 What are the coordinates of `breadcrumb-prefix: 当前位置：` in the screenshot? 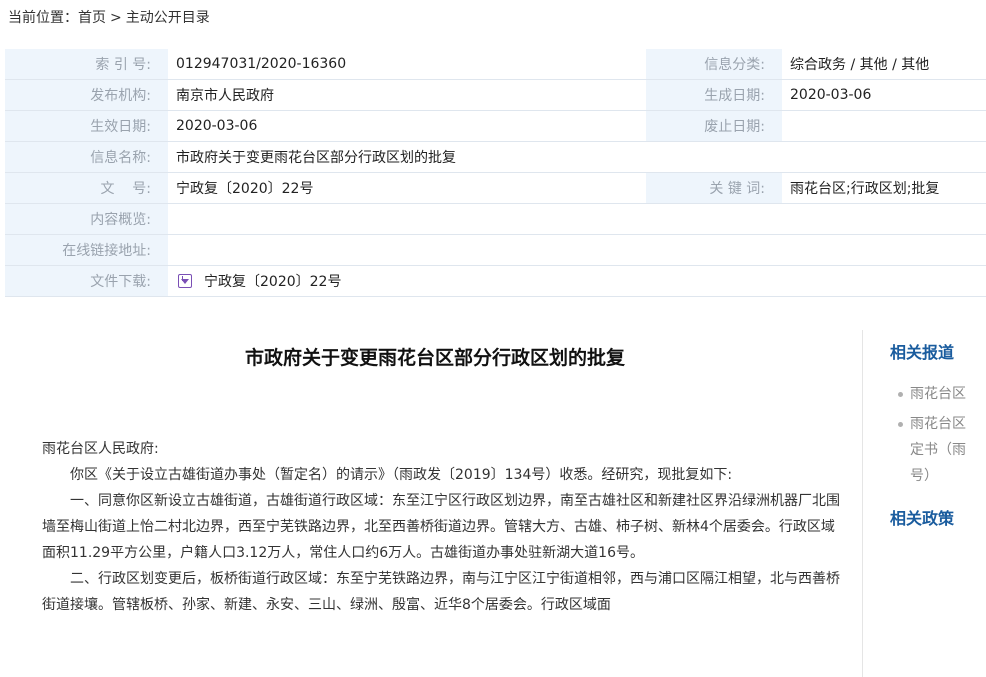 It's located at (43, 18).